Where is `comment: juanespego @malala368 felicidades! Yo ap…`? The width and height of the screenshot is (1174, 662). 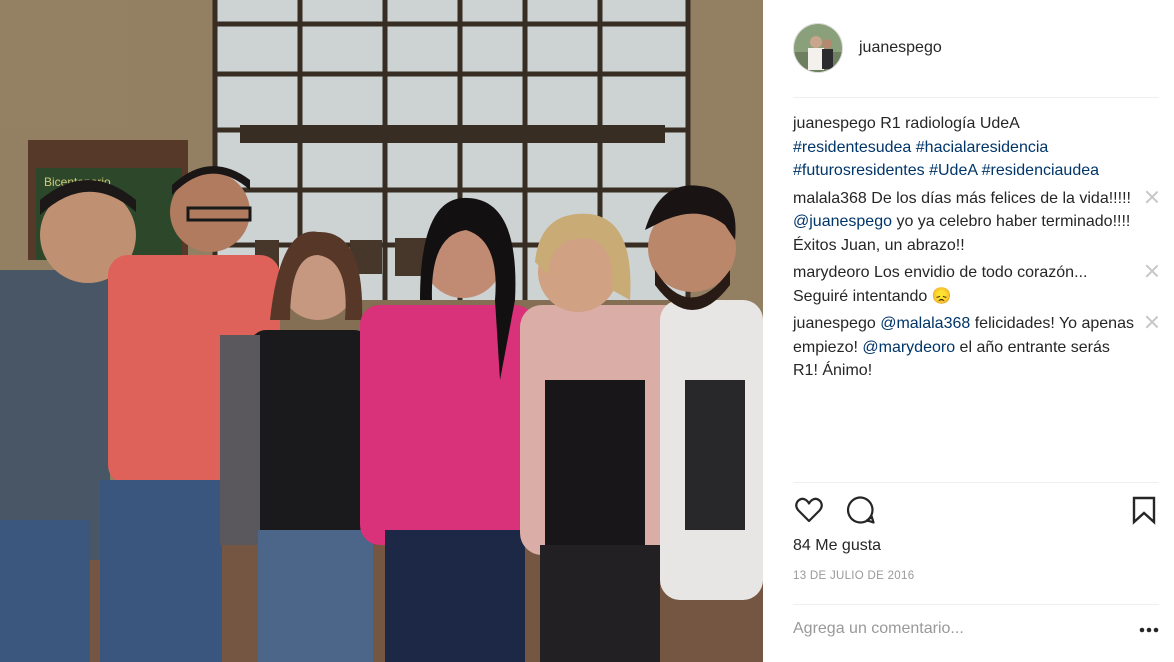
comment: juanespego @malala368 felicidades! Yo ap… is located at coordinates (976, 347).